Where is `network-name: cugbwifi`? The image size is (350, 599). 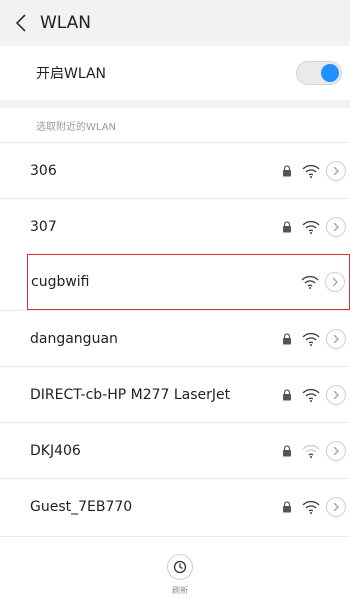 network-name: cugbwifi is located at coordinates (60, 282).